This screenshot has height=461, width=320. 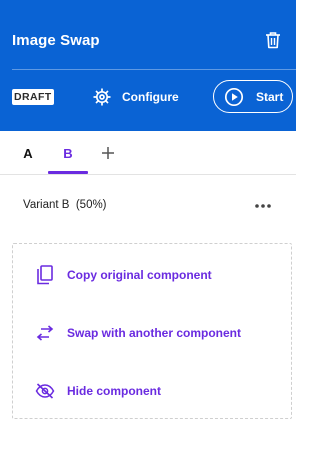 I want to click on configure-button: Configure, so click(x=135, y=97).